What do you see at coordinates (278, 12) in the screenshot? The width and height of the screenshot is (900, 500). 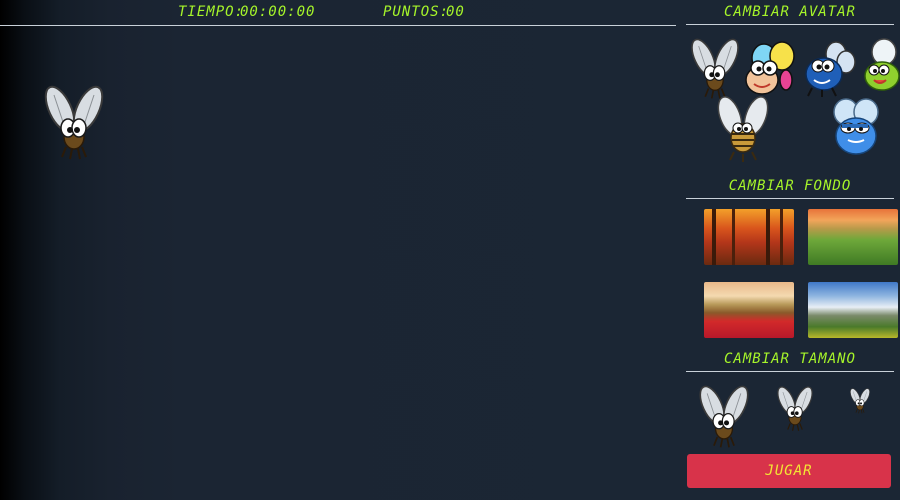 I see `time-value: 00:00:00` at bounding box center [278, 12].